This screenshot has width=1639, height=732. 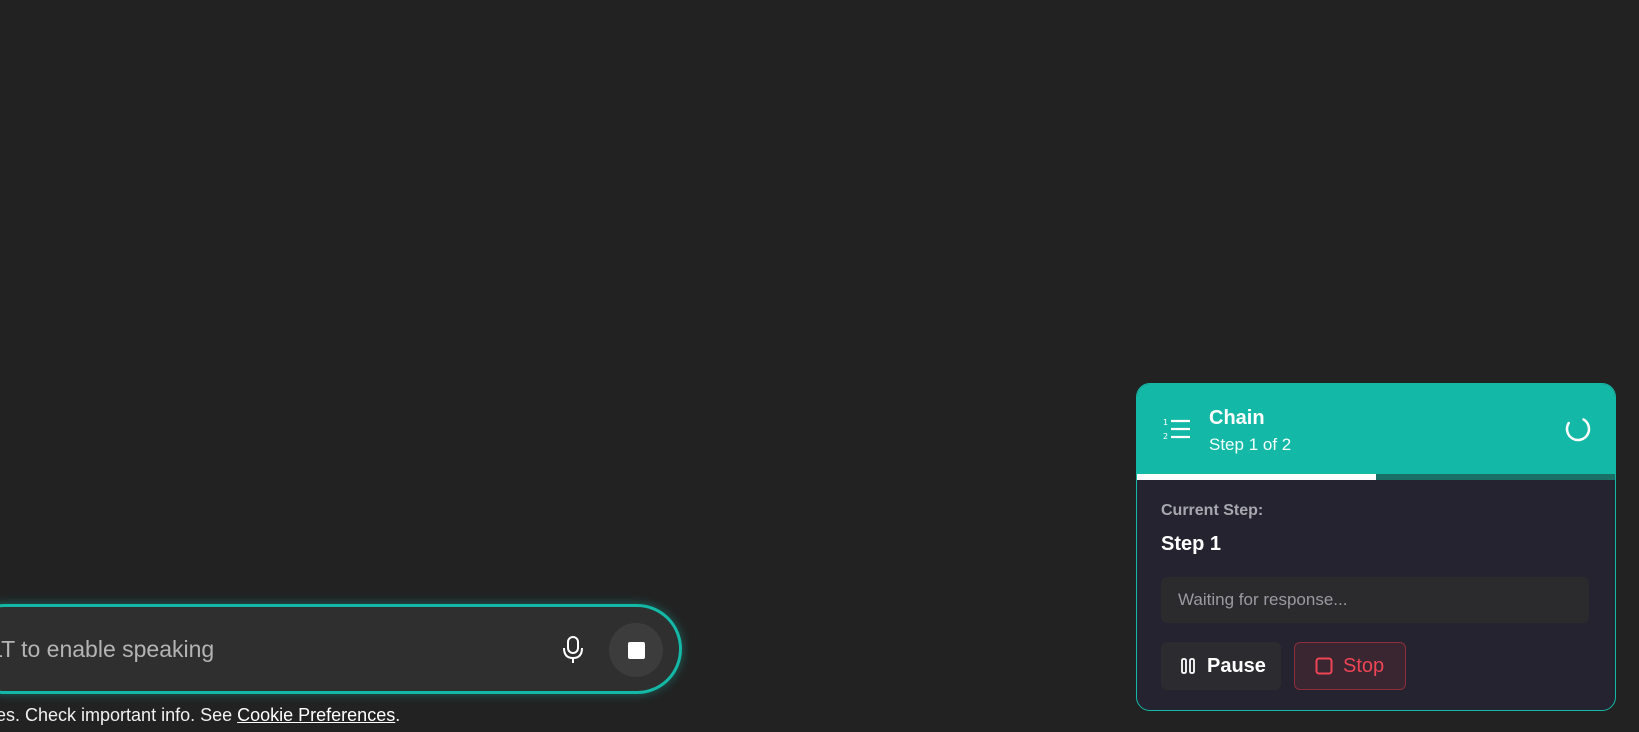 What do you see at coordinates (1176, 429) in the screenshot?
I see `numbered-list-icon: 1 2` at bounding box center [1176, 429].